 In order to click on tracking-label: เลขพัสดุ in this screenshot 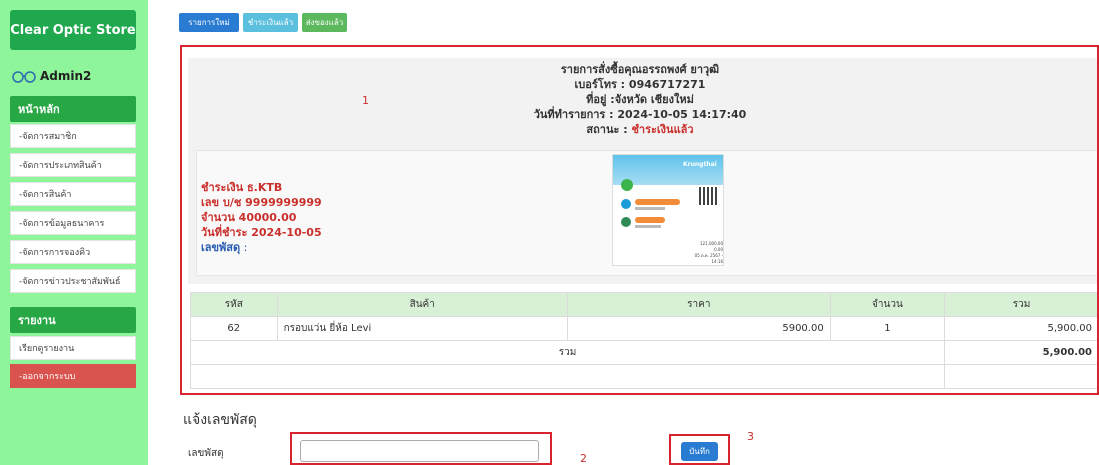, I will do `click(206, 453)`.